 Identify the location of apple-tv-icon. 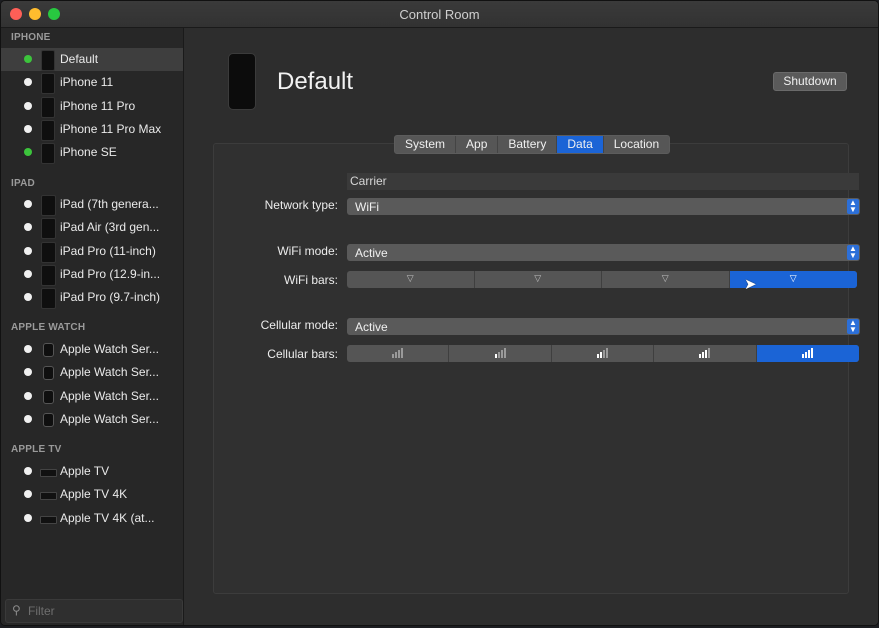
(48, 519).